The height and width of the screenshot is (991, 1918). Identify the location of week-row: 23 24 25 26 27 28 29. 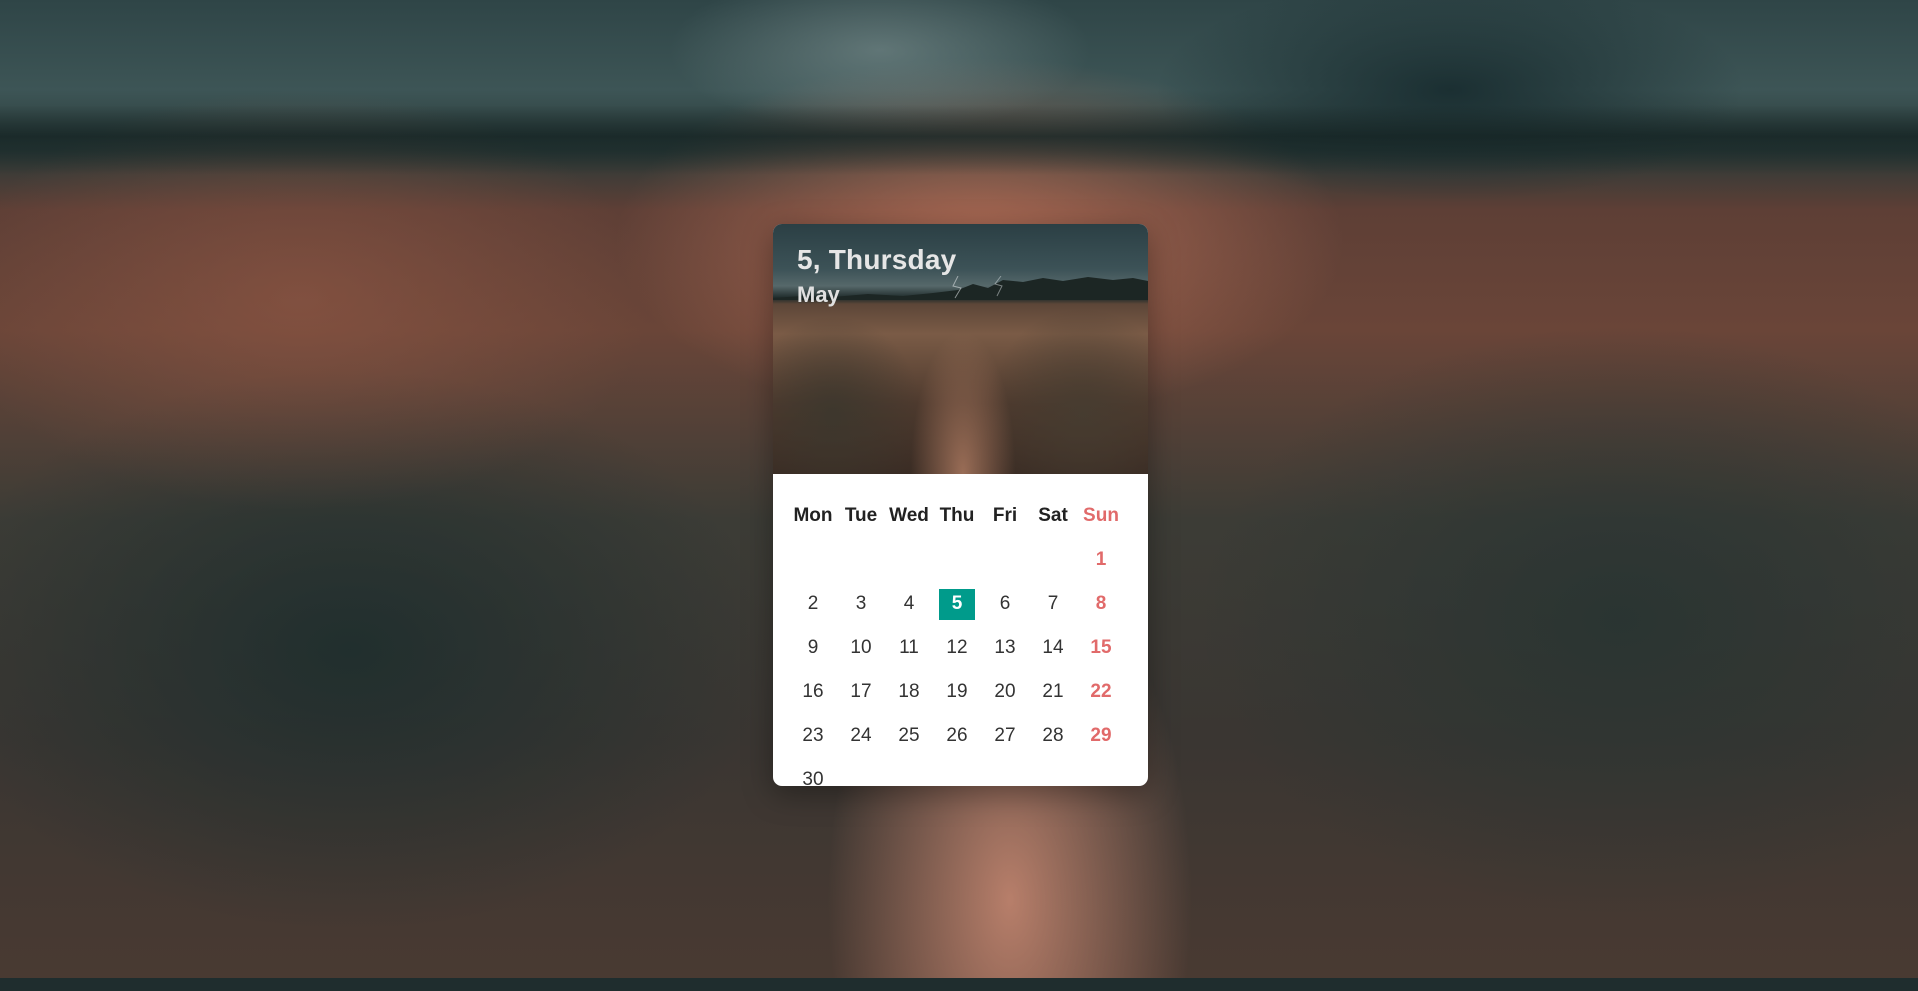
(964, 736).